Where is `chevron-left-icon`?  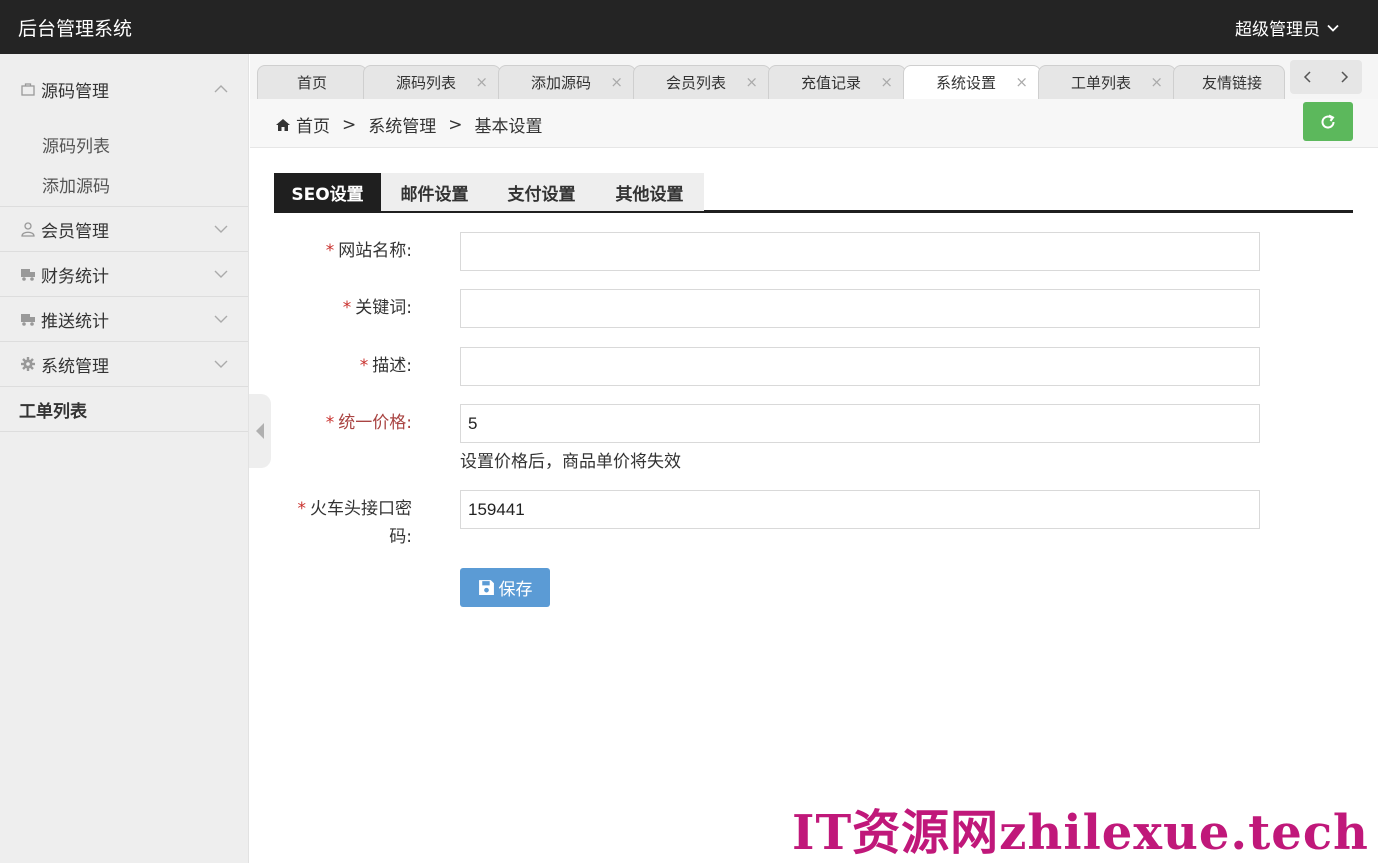 chevron-left-icon is located at coordinates (1307, 77).